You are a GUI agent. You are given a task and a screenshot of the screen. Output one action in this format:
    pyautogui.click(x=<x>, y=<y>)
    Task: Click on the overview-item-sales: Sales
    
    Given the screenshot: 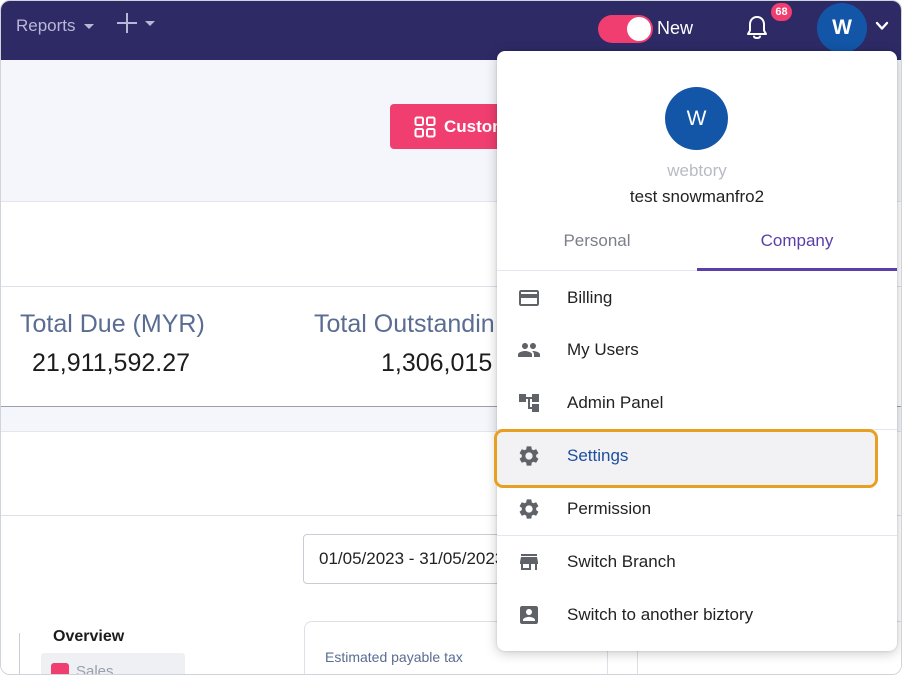 What is the action you would take?
    pyautogui.click(x=113, y=664)
    